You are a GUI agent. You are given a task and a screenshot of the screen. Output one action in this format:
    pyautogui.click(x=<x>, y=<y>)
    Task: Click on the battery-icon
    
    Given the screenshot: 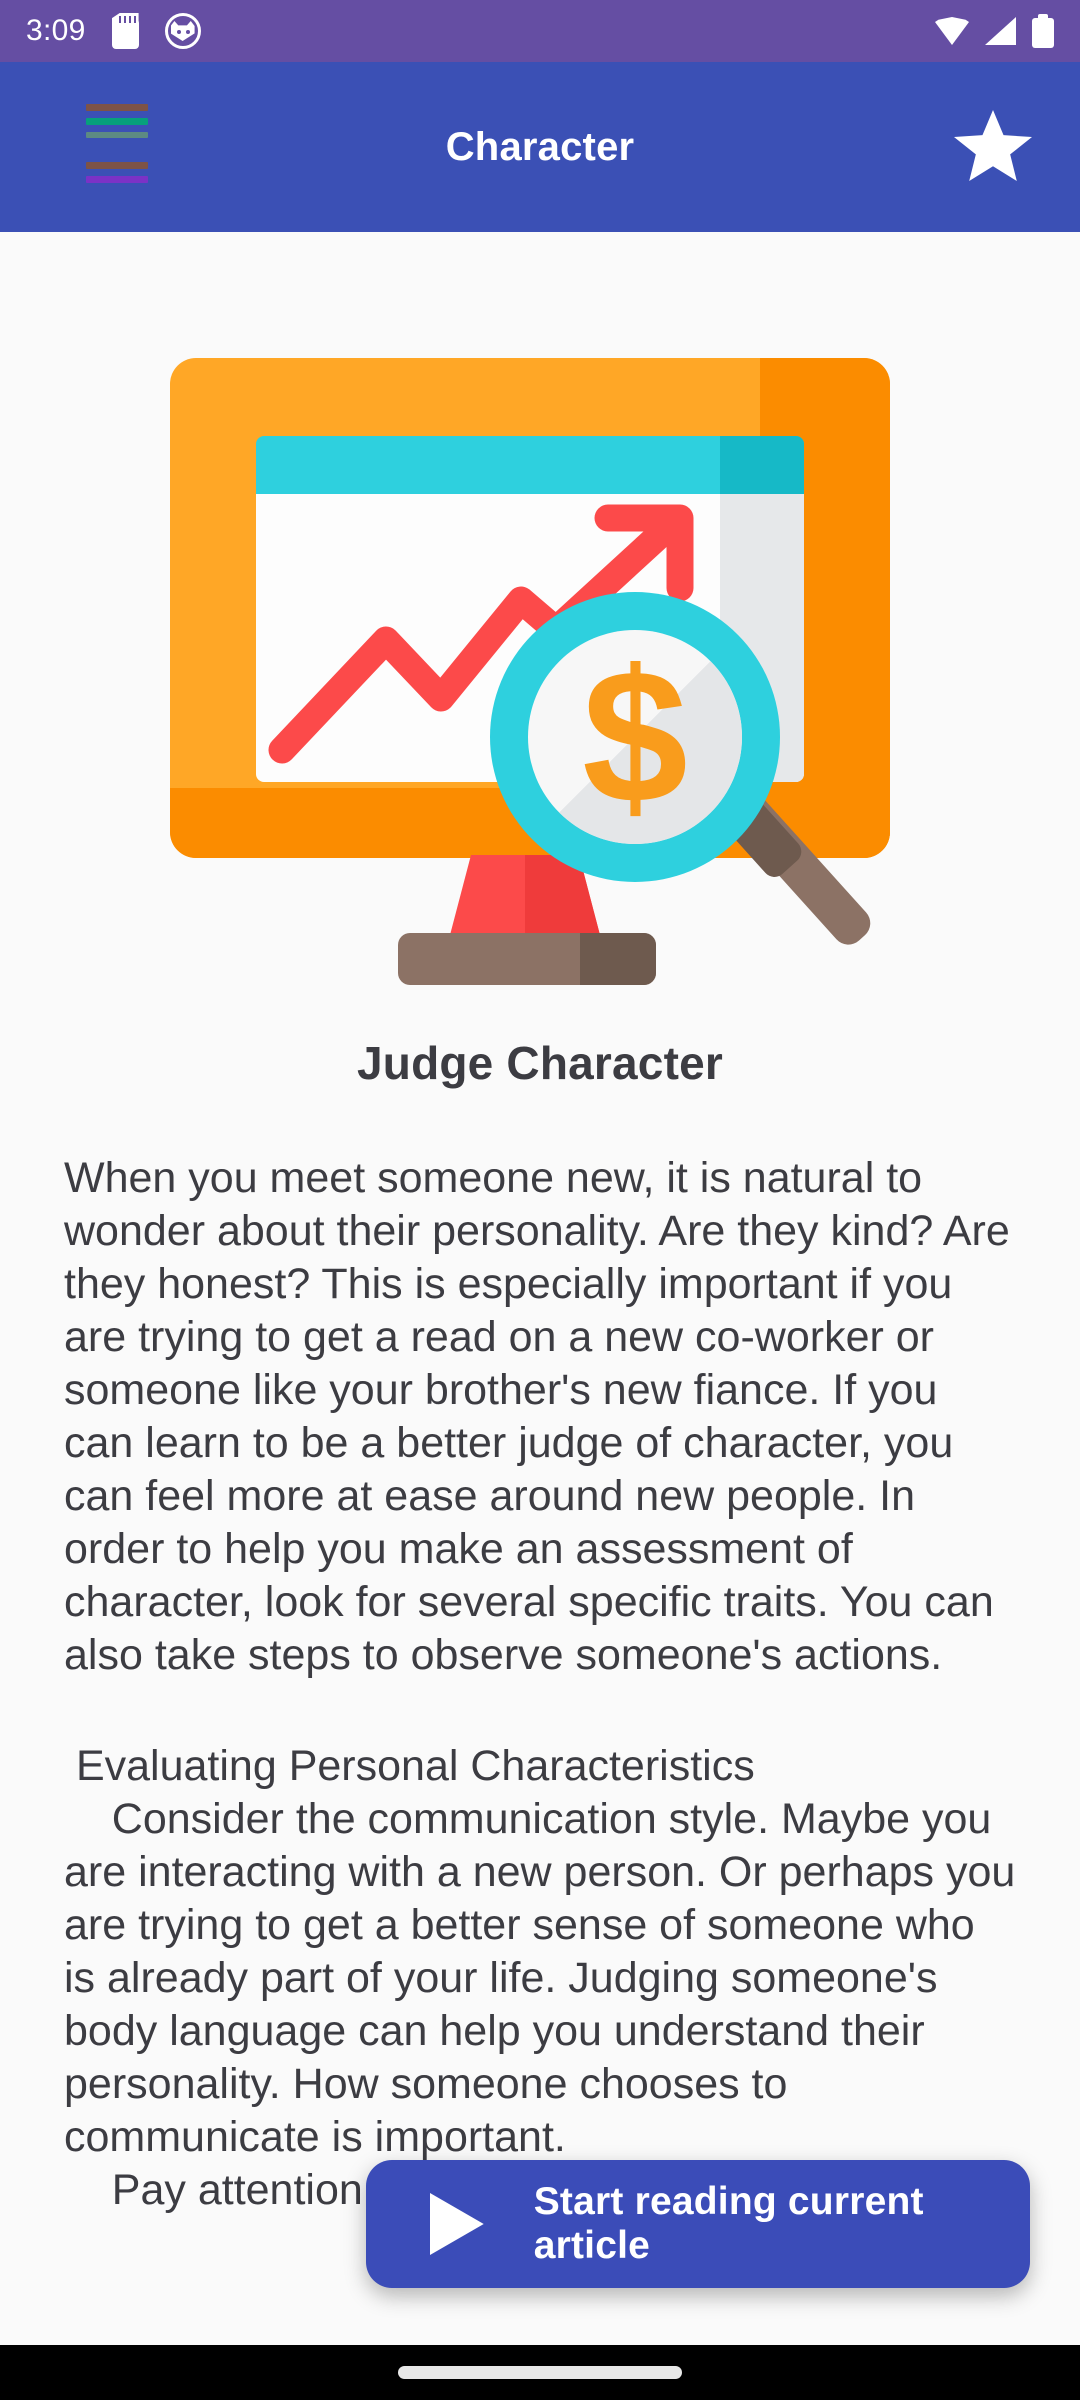 What is the action you would take?
    pyautogui.click(x=1043, y=31)
    